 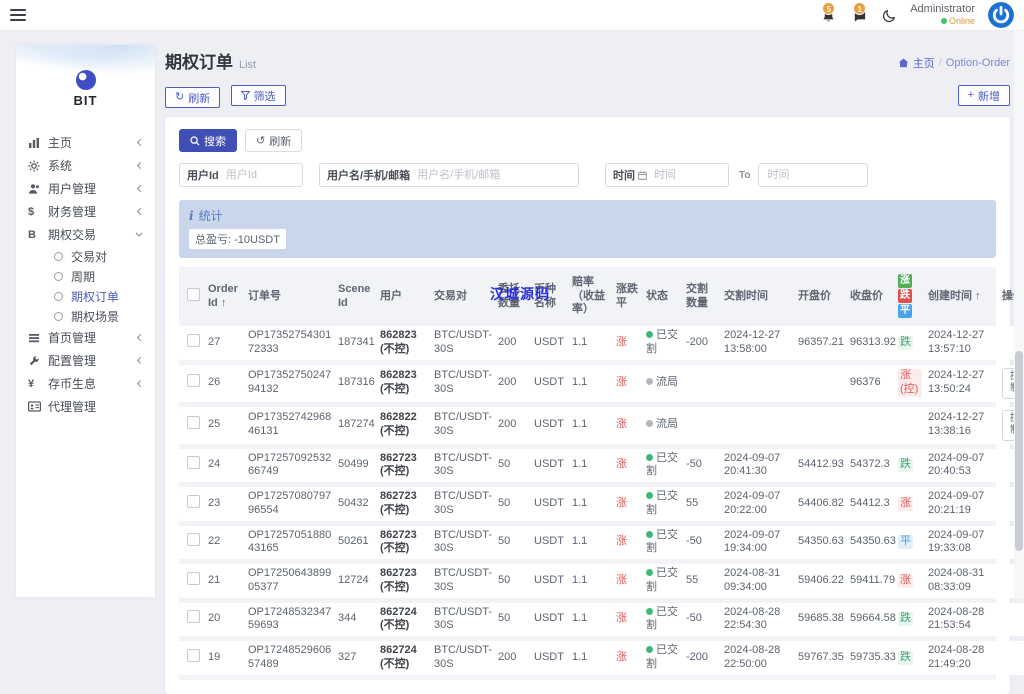 I want to click on sidebar-subitem-option-orders: 期权订单, so click(x=85, y=296).